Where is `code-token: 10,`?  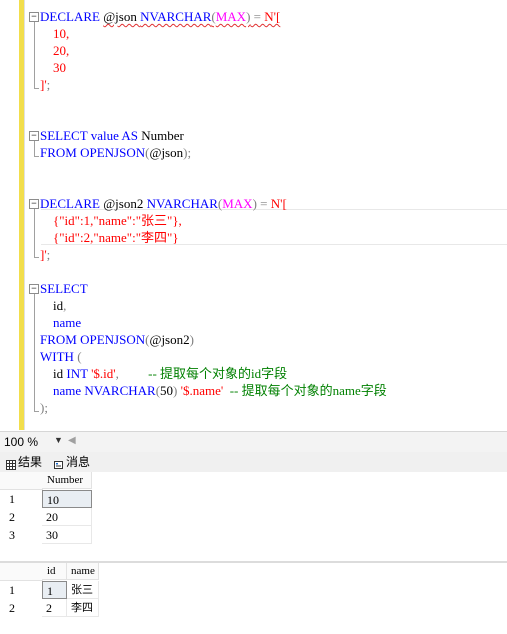 code-token: 10, is located at coordinates (55, 33).